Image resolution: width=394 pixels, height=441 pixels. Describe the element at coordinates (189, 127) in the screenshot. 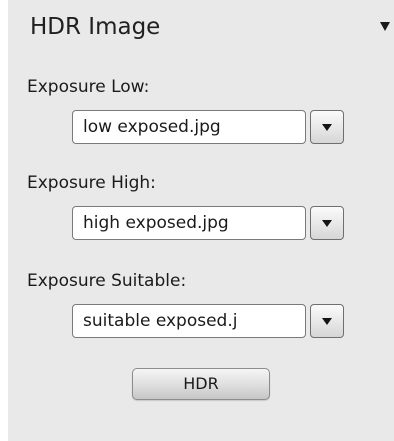

I see `exposure-low-select: low exposed.jpg` at that location.